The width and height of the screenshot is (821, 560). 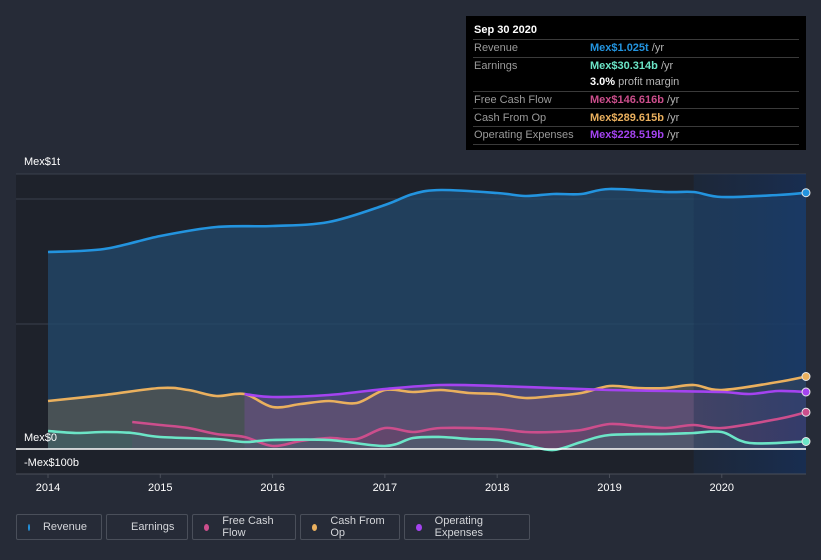 What do you see at coordinates (806, 392) in the screenshot?
I see `operating-expenses-endpoint` at bounding box center [806, 392].